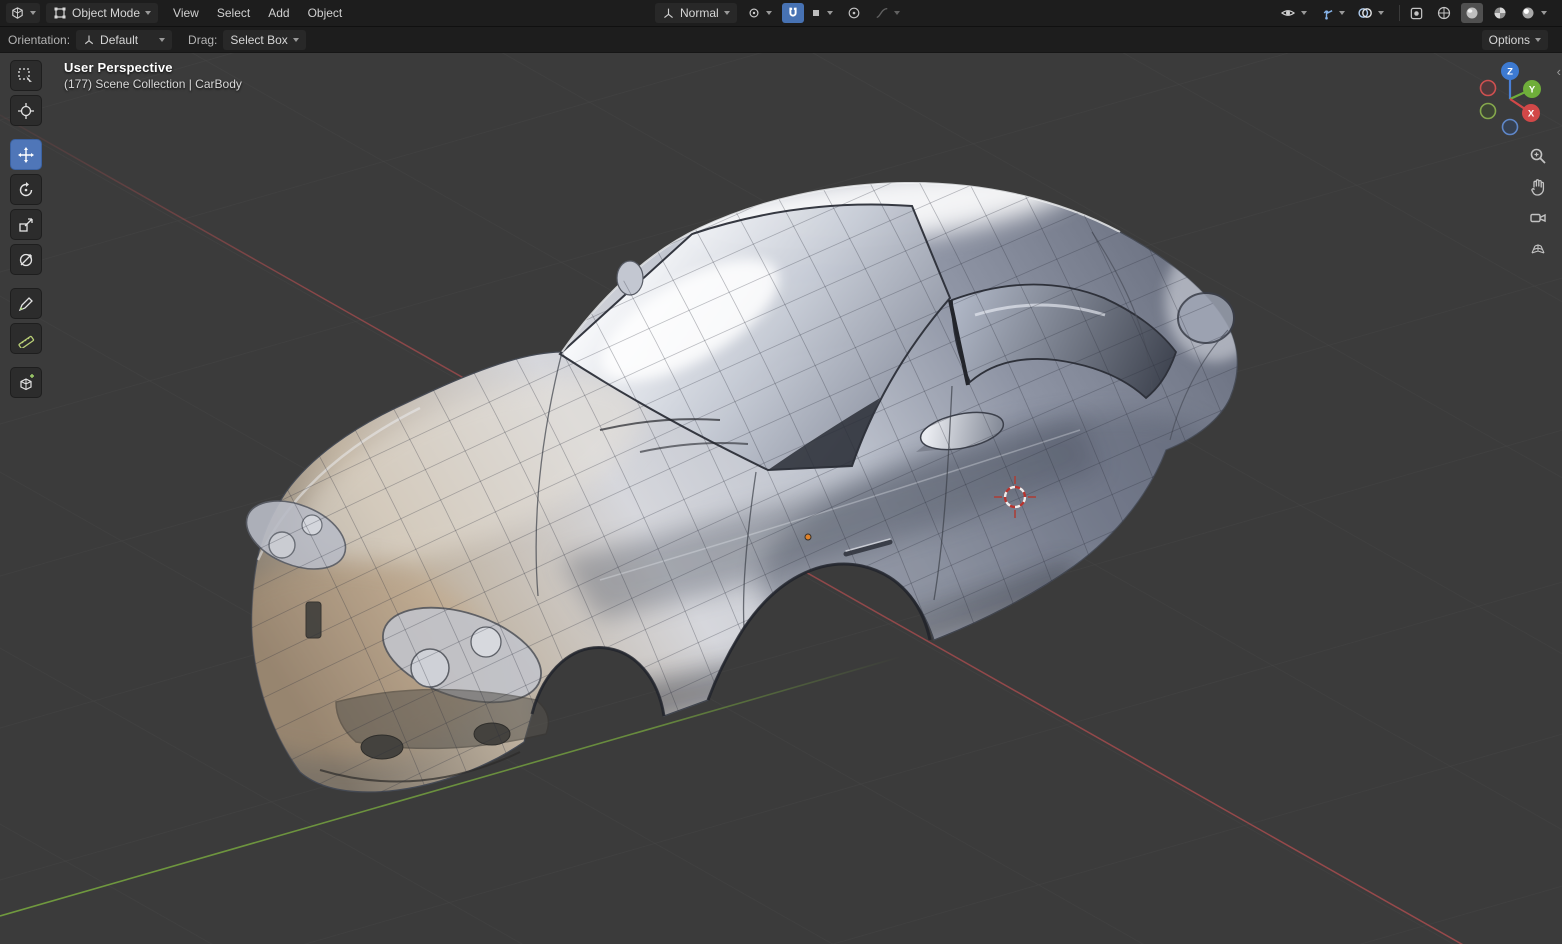  What do you see at coordinates (1528, 13) in the screenshot?
I see `rendered-shading-icon` at bounding box center [1528, 13].